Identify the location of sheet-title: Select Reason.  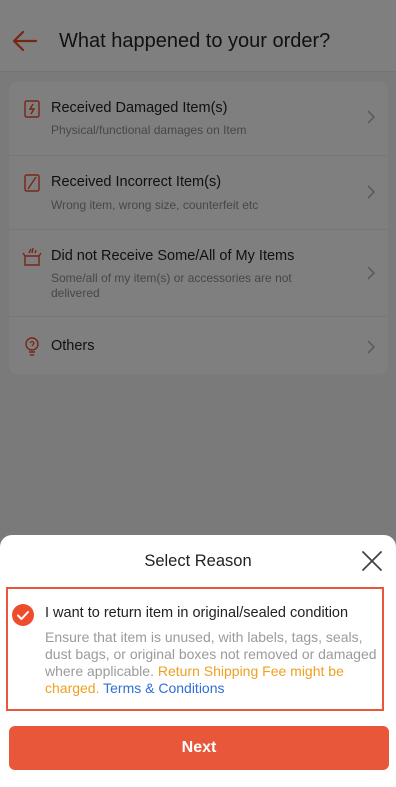
(198, 561).